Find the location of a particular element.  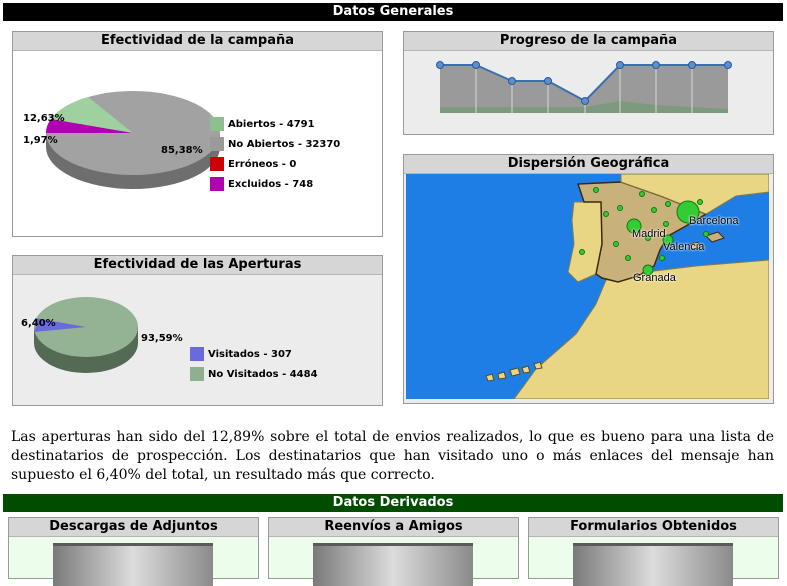

derived-panel-forwards: Reenvíos a Amigos is located at coordinates (393, 551).